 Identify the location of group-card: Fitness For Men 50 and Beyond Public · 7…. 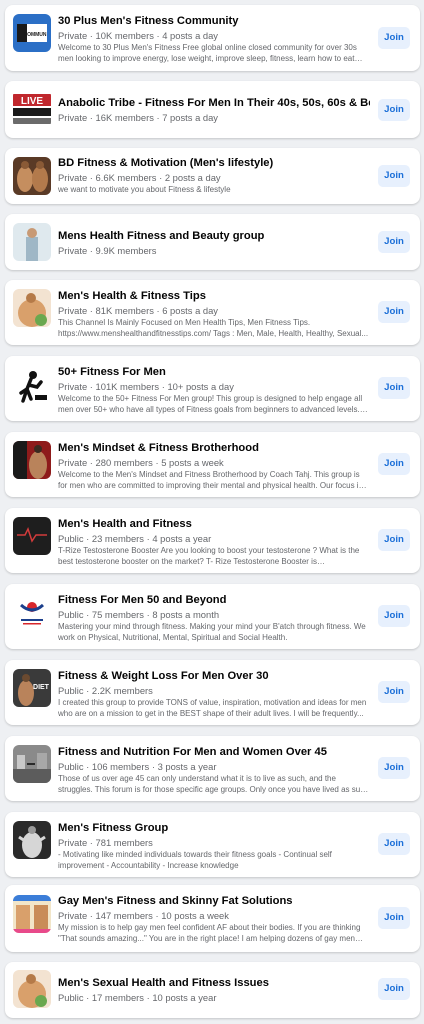
(212, 616).